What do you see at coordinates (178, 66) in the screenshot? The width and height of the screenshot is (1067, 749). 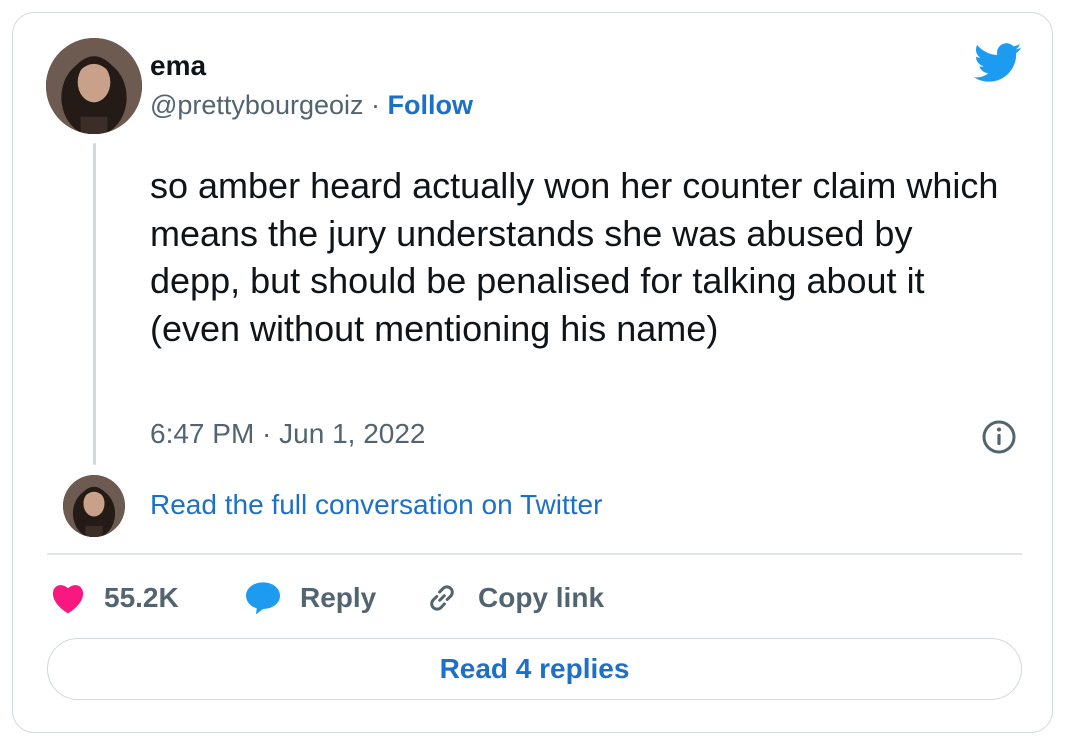 I see `author-name: ema` at bounding box center [178, 66].